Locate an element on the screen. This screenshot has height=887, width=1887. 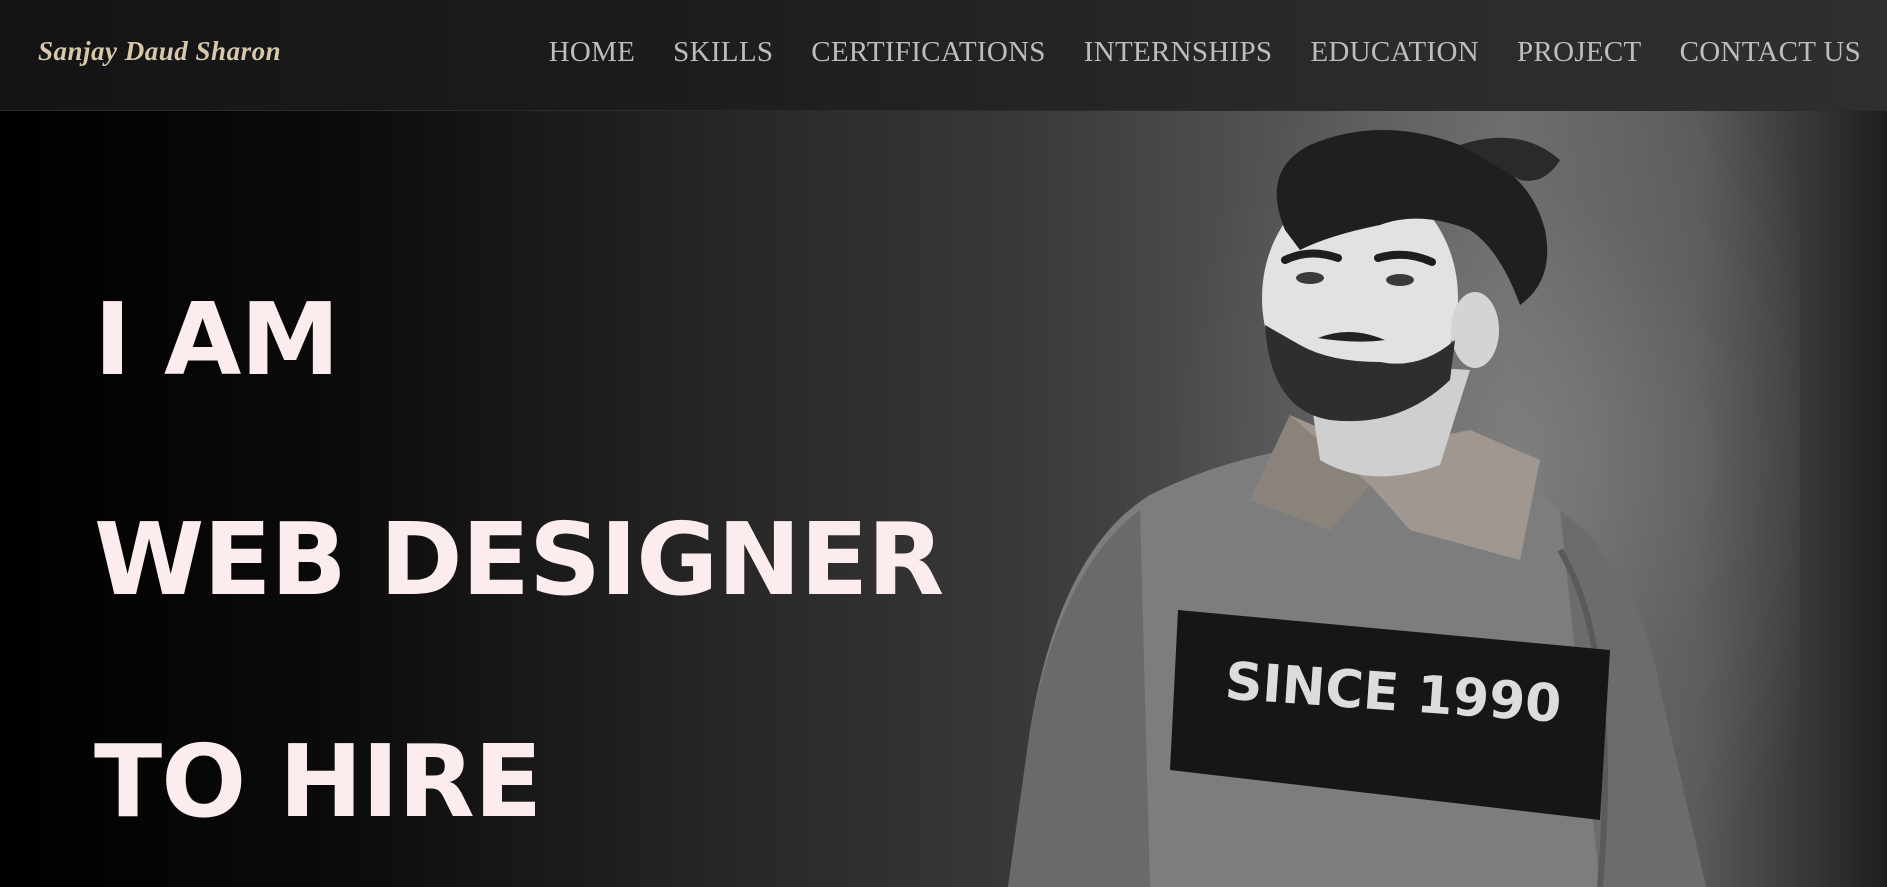
nav-link-education: EDUCATION is located at coordinates (1394, 52).